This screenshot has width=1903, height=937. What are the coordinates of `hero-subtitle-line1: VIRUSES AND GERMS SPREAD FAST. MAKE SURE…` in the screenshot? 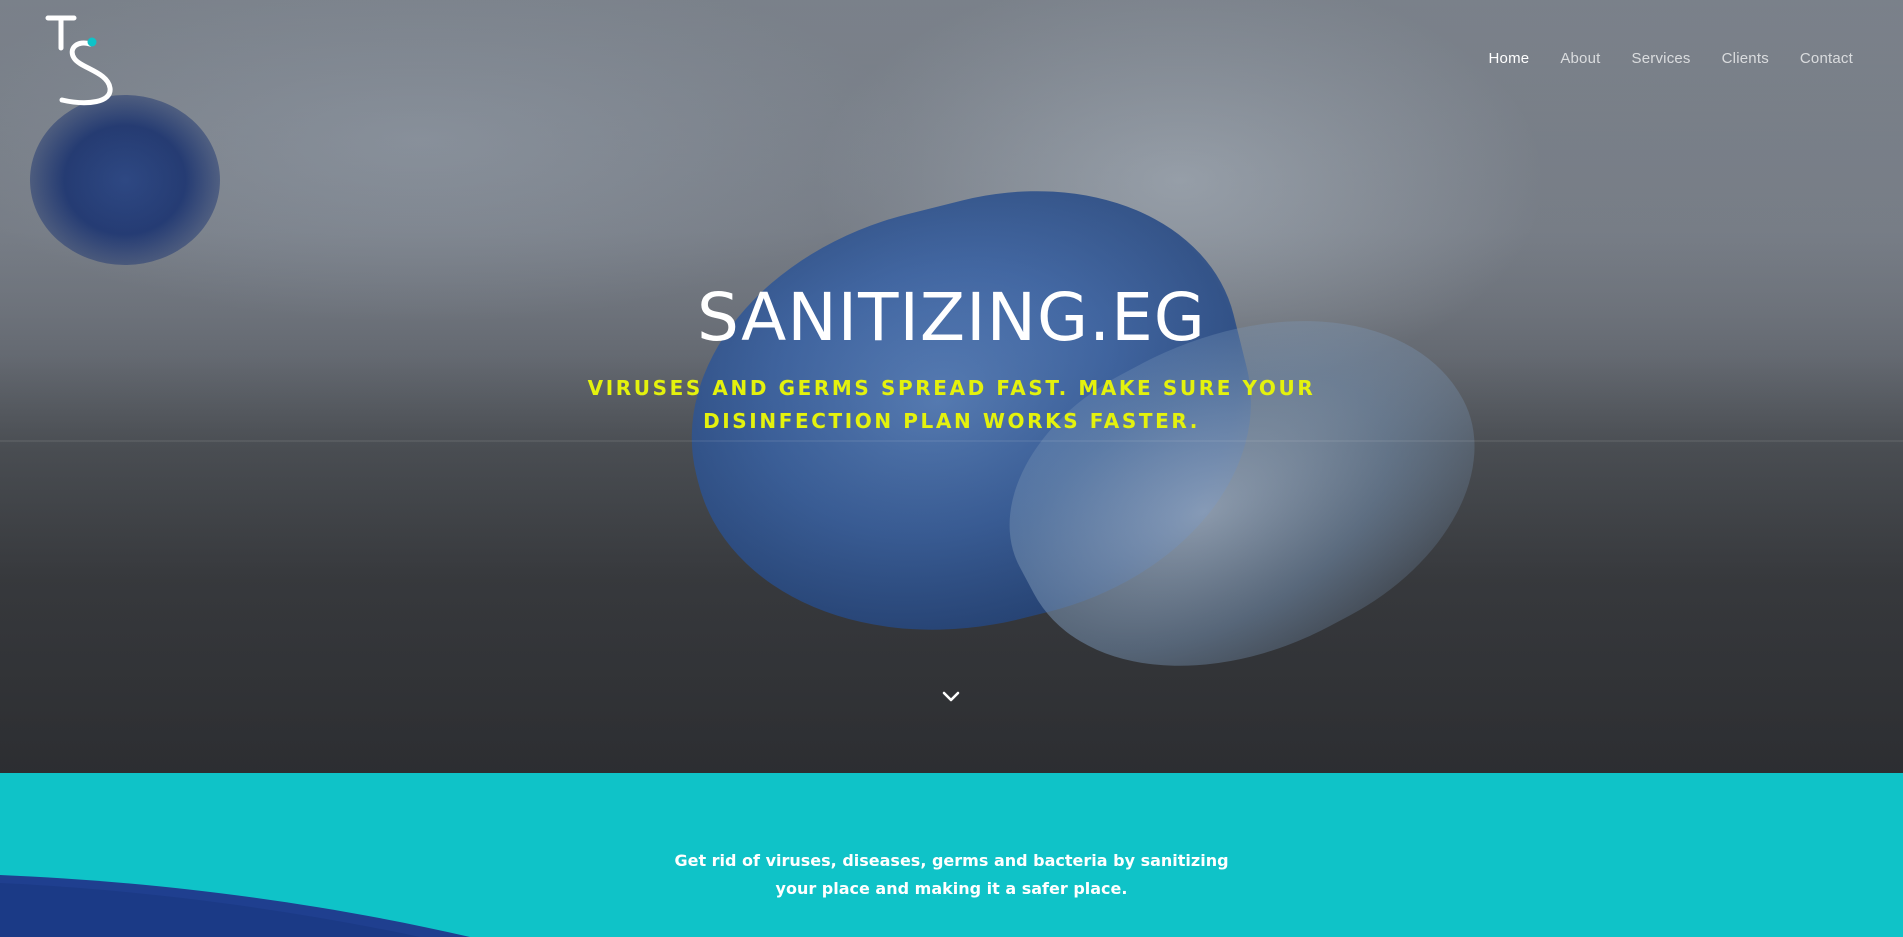 It's located at (951, 388).